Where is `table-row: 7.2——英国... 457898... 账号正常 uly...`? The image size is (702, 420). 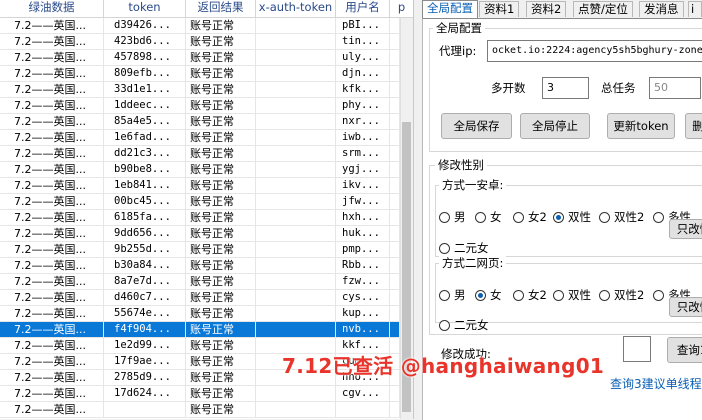
table-row: 7.2——英国... 457898... 账号正常 uly... is located at coordinates (200, 58).